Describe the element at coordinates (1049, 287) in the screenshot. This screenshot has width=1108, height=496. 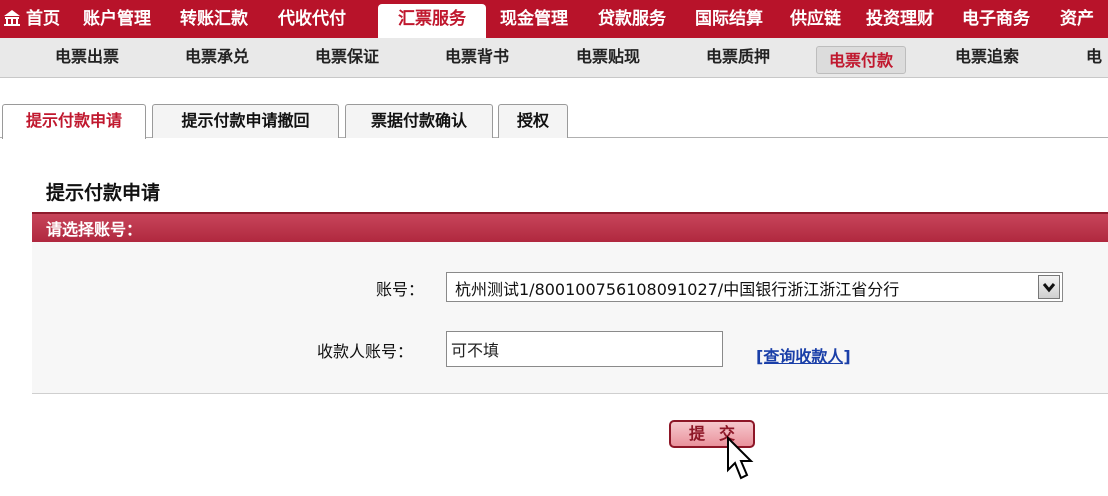
I see `chevron-down-icon` at that location.